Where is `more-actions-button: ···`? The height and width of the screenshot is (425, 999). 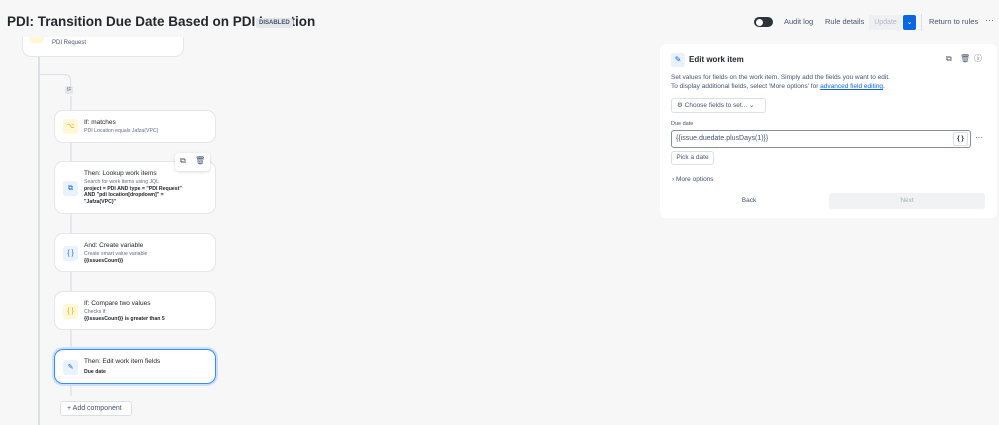 more-actions-button: ··· is located at coordinates (989, 20).